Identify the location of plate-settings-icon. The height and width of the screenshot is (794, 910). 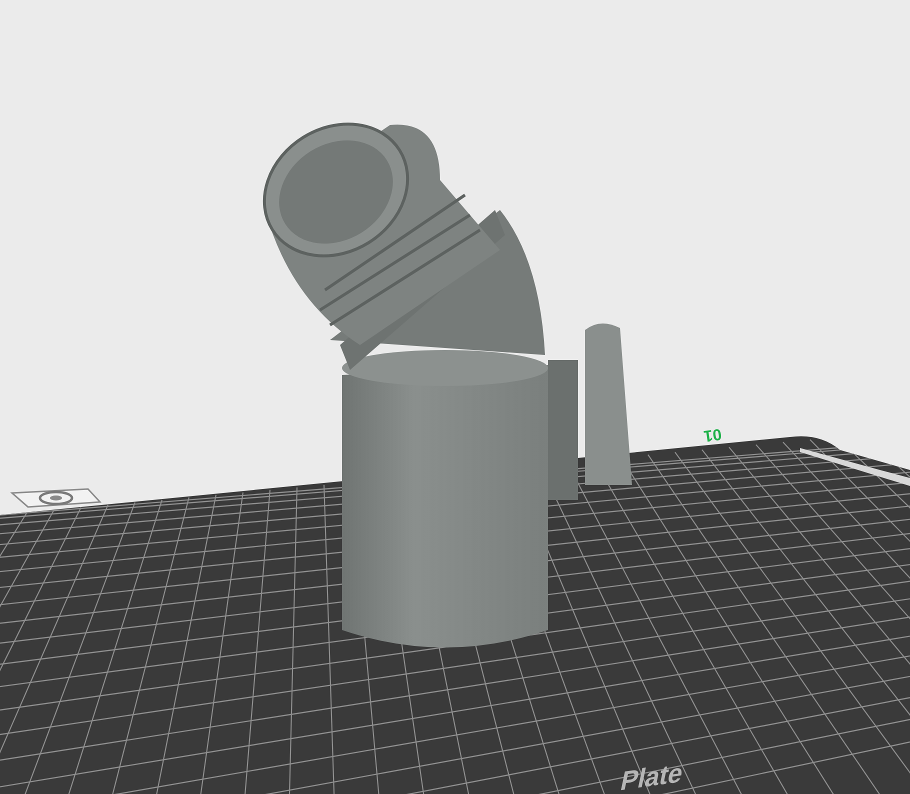
(56, 498).